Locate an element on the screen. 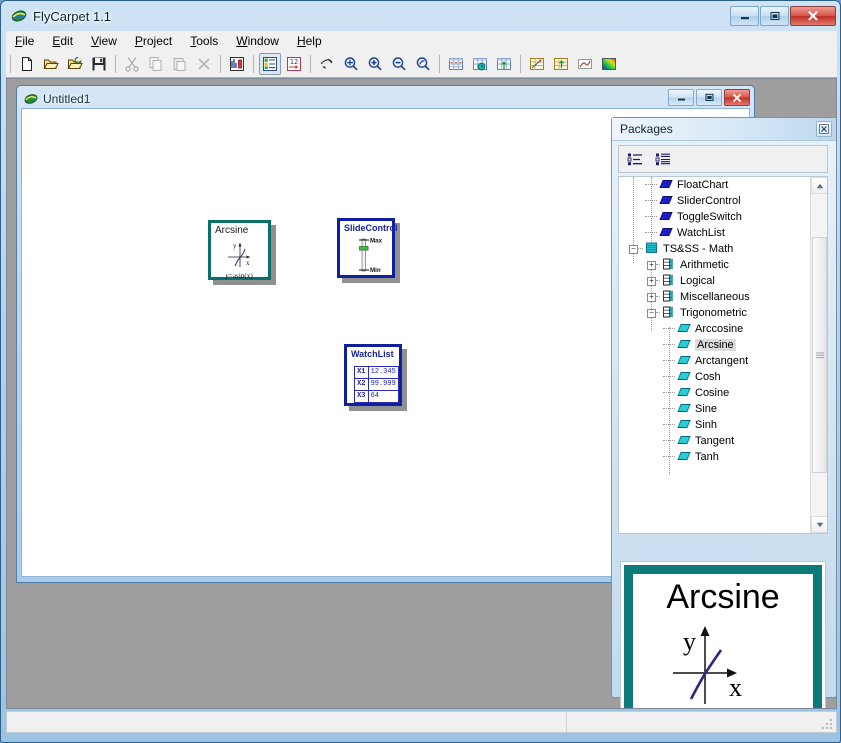 The image size is (841, 743). delete-icon is located at coordinates (204, 64).